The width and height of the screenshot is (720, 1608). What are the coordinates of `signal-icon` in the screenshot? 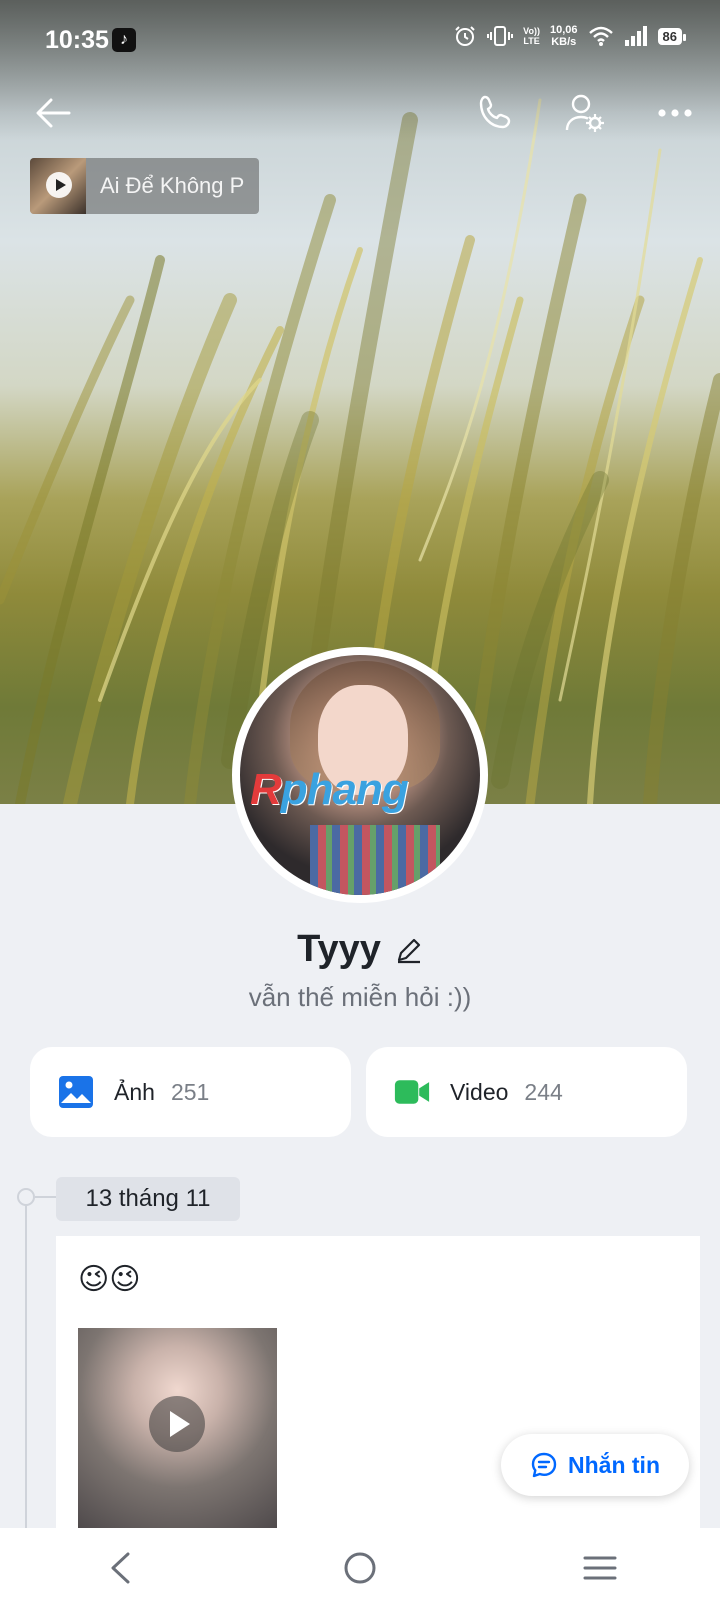 It's located at (635, 36).